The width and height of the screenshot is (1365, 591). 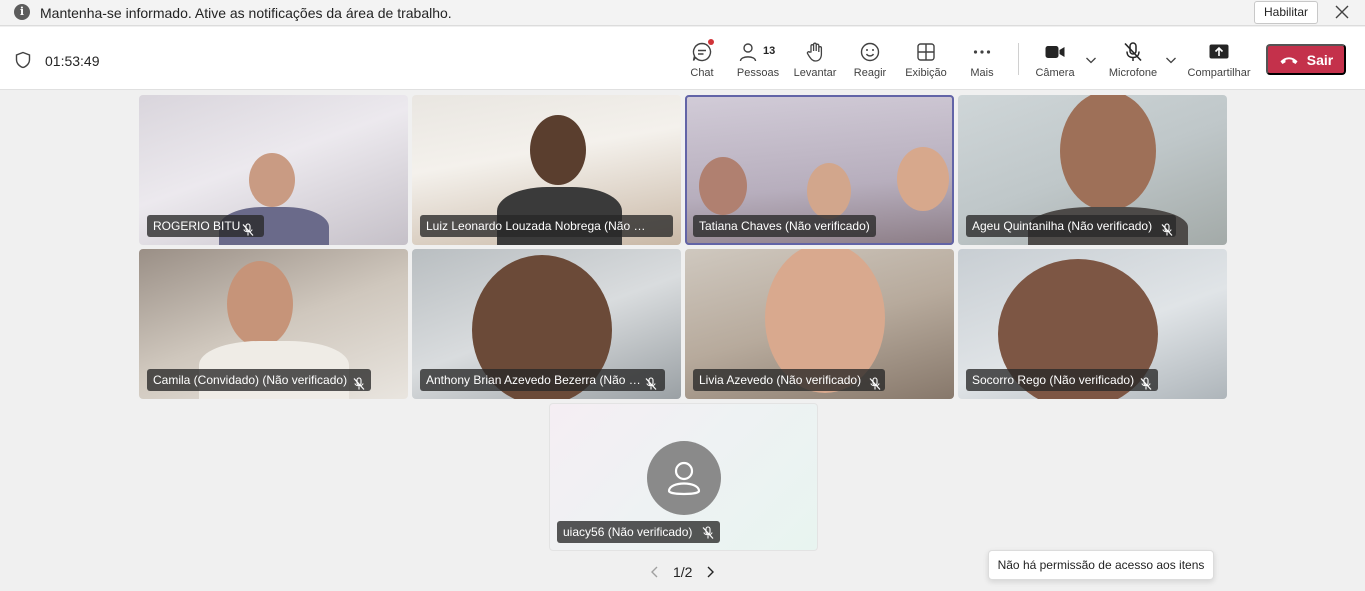 What do you see at coordinates (655, 572) in the screenshot?
I see `chevron-left-icon` at bounding box center [655, 572].